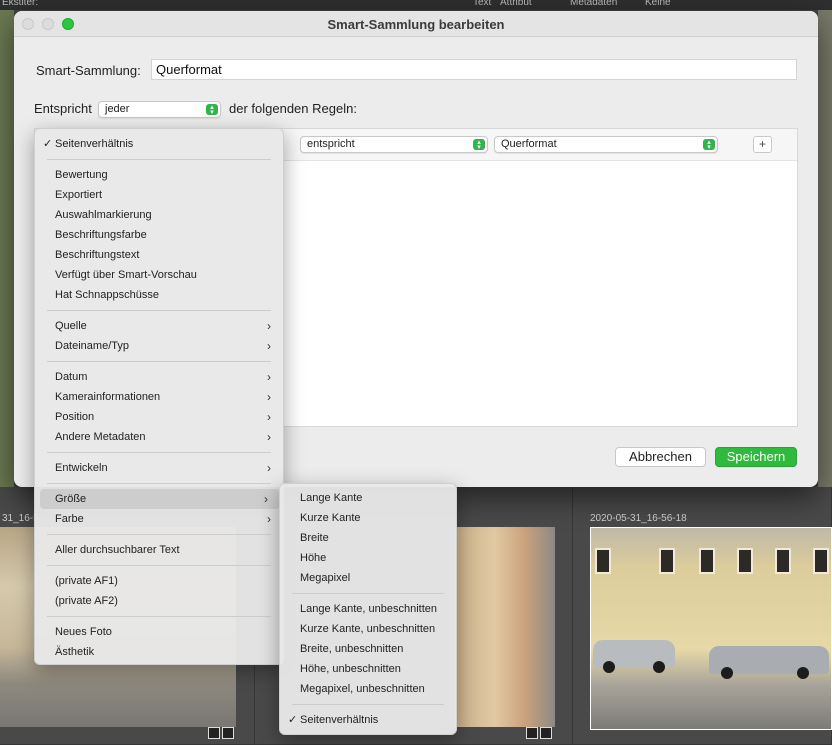 This screenshot has width=832, height=745. I want to click on submenu-item-short-edge: Kurze Kante, so click(368, 518).